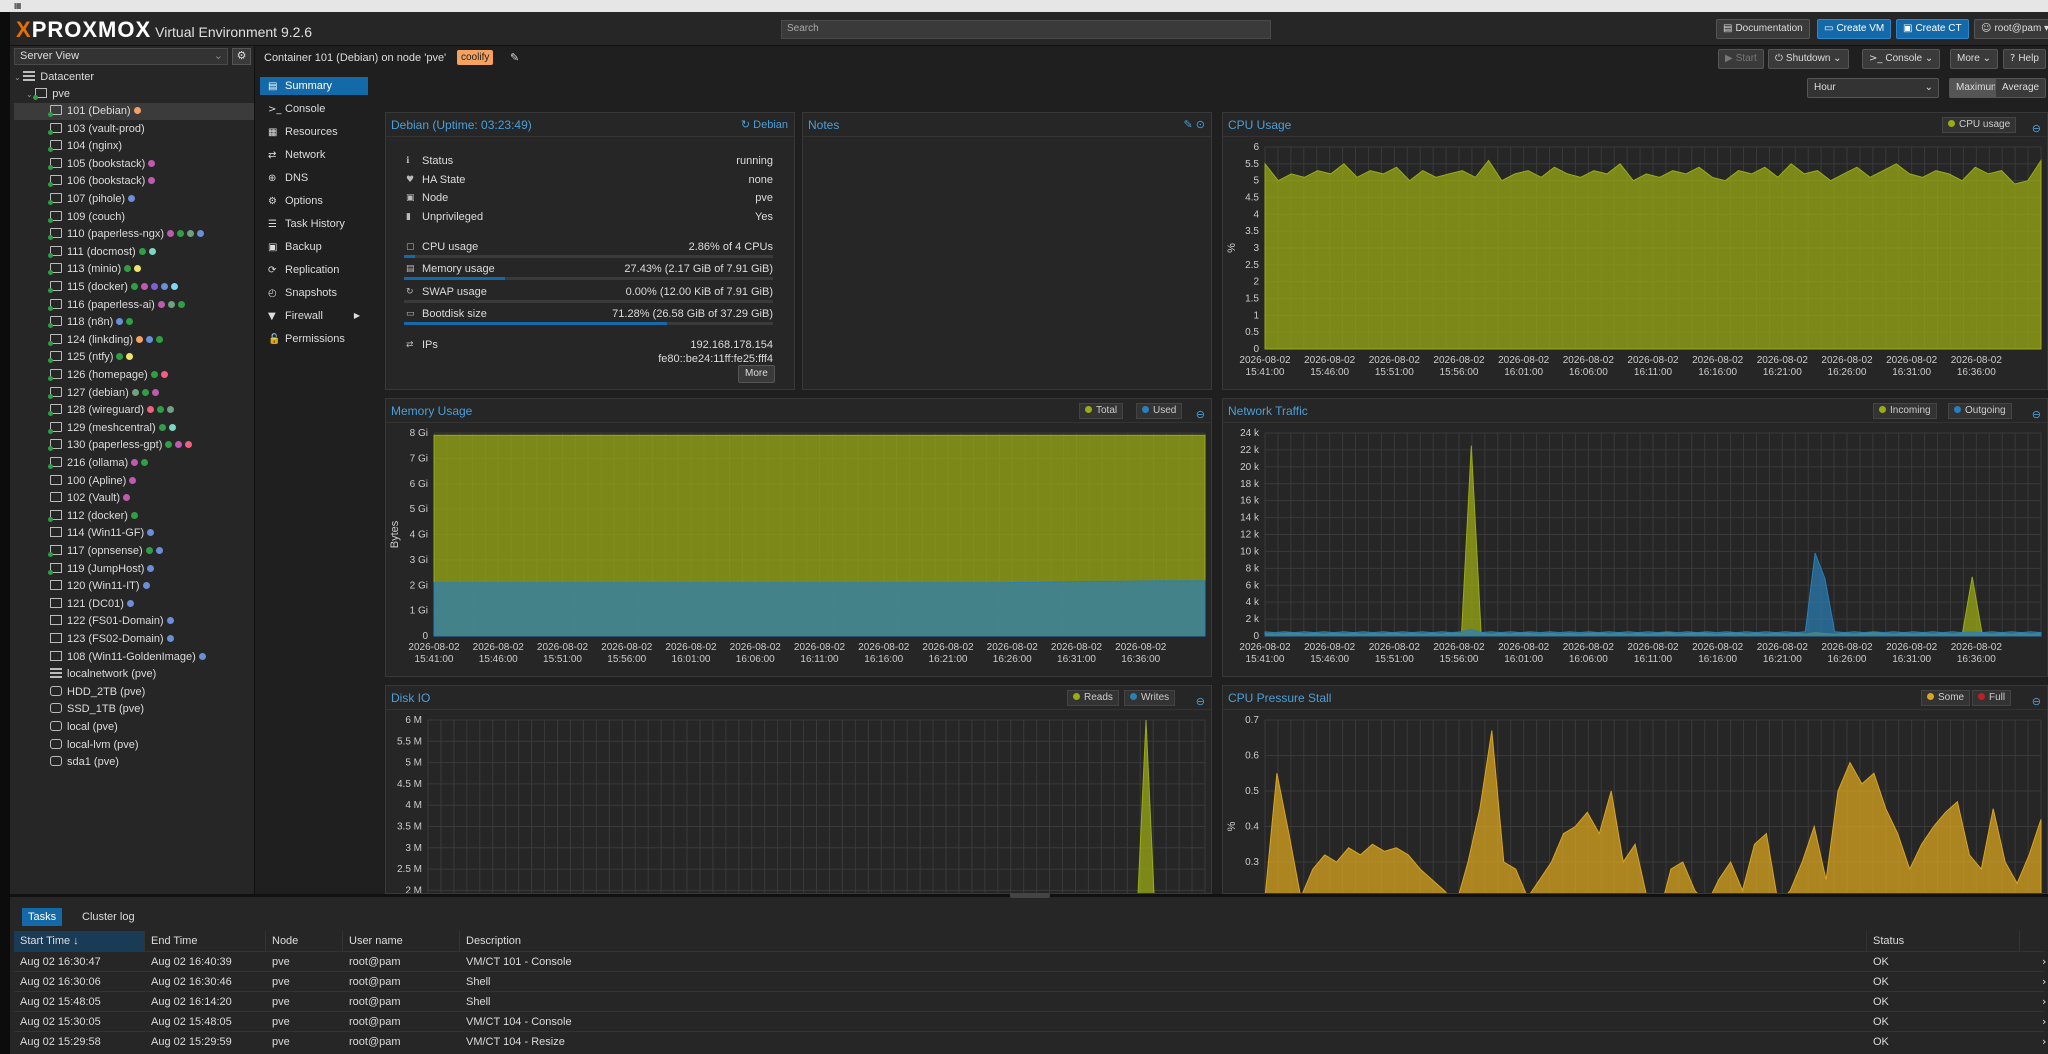  I want to click on tree-item: 129 (meshcentral), so click(134, 428).